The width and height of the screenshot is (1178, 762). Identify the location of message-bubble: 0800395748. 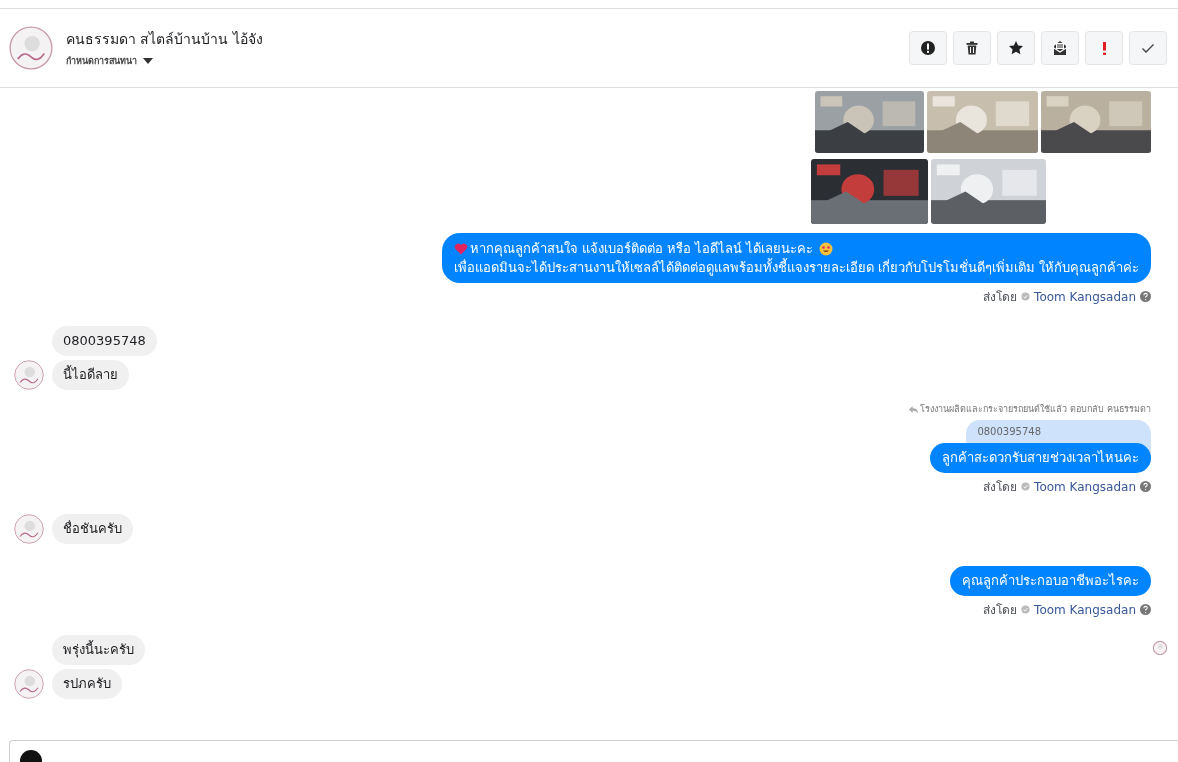
(104, 341).